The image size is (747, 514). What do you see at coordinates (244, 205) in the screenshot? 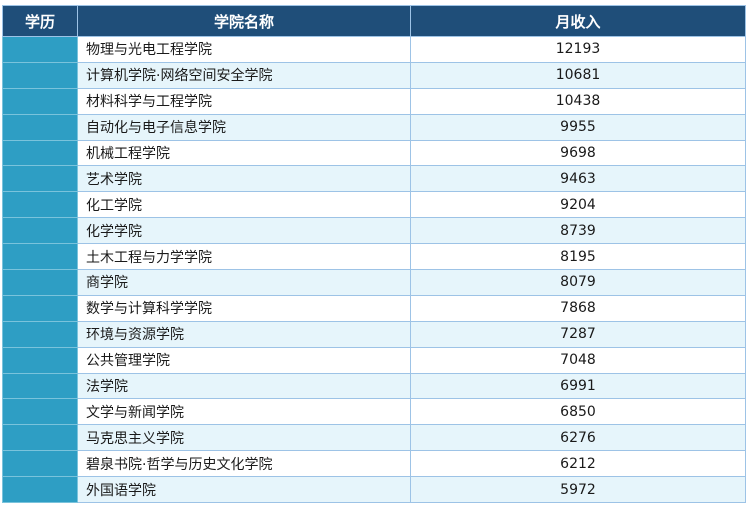
I see `college-name-cell: 化工学院` at bounding box center [244, 205].